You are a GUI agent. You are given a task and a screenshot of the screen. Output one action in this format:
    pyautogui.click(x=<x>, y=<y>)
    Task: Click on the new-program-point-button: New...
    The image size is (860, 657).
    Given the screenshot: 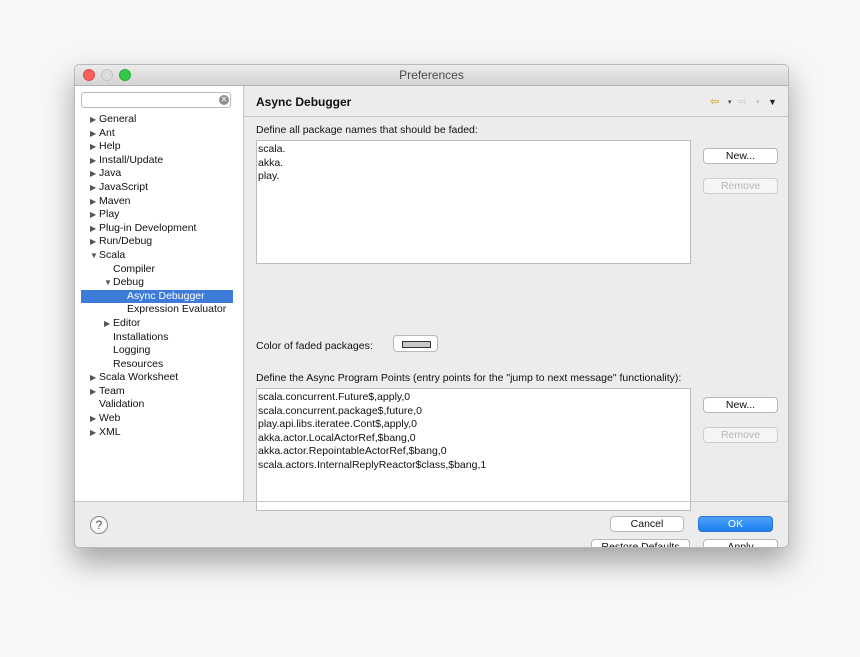 What is the action you would take?
    pyautogui.click(x=740, y=405)
    